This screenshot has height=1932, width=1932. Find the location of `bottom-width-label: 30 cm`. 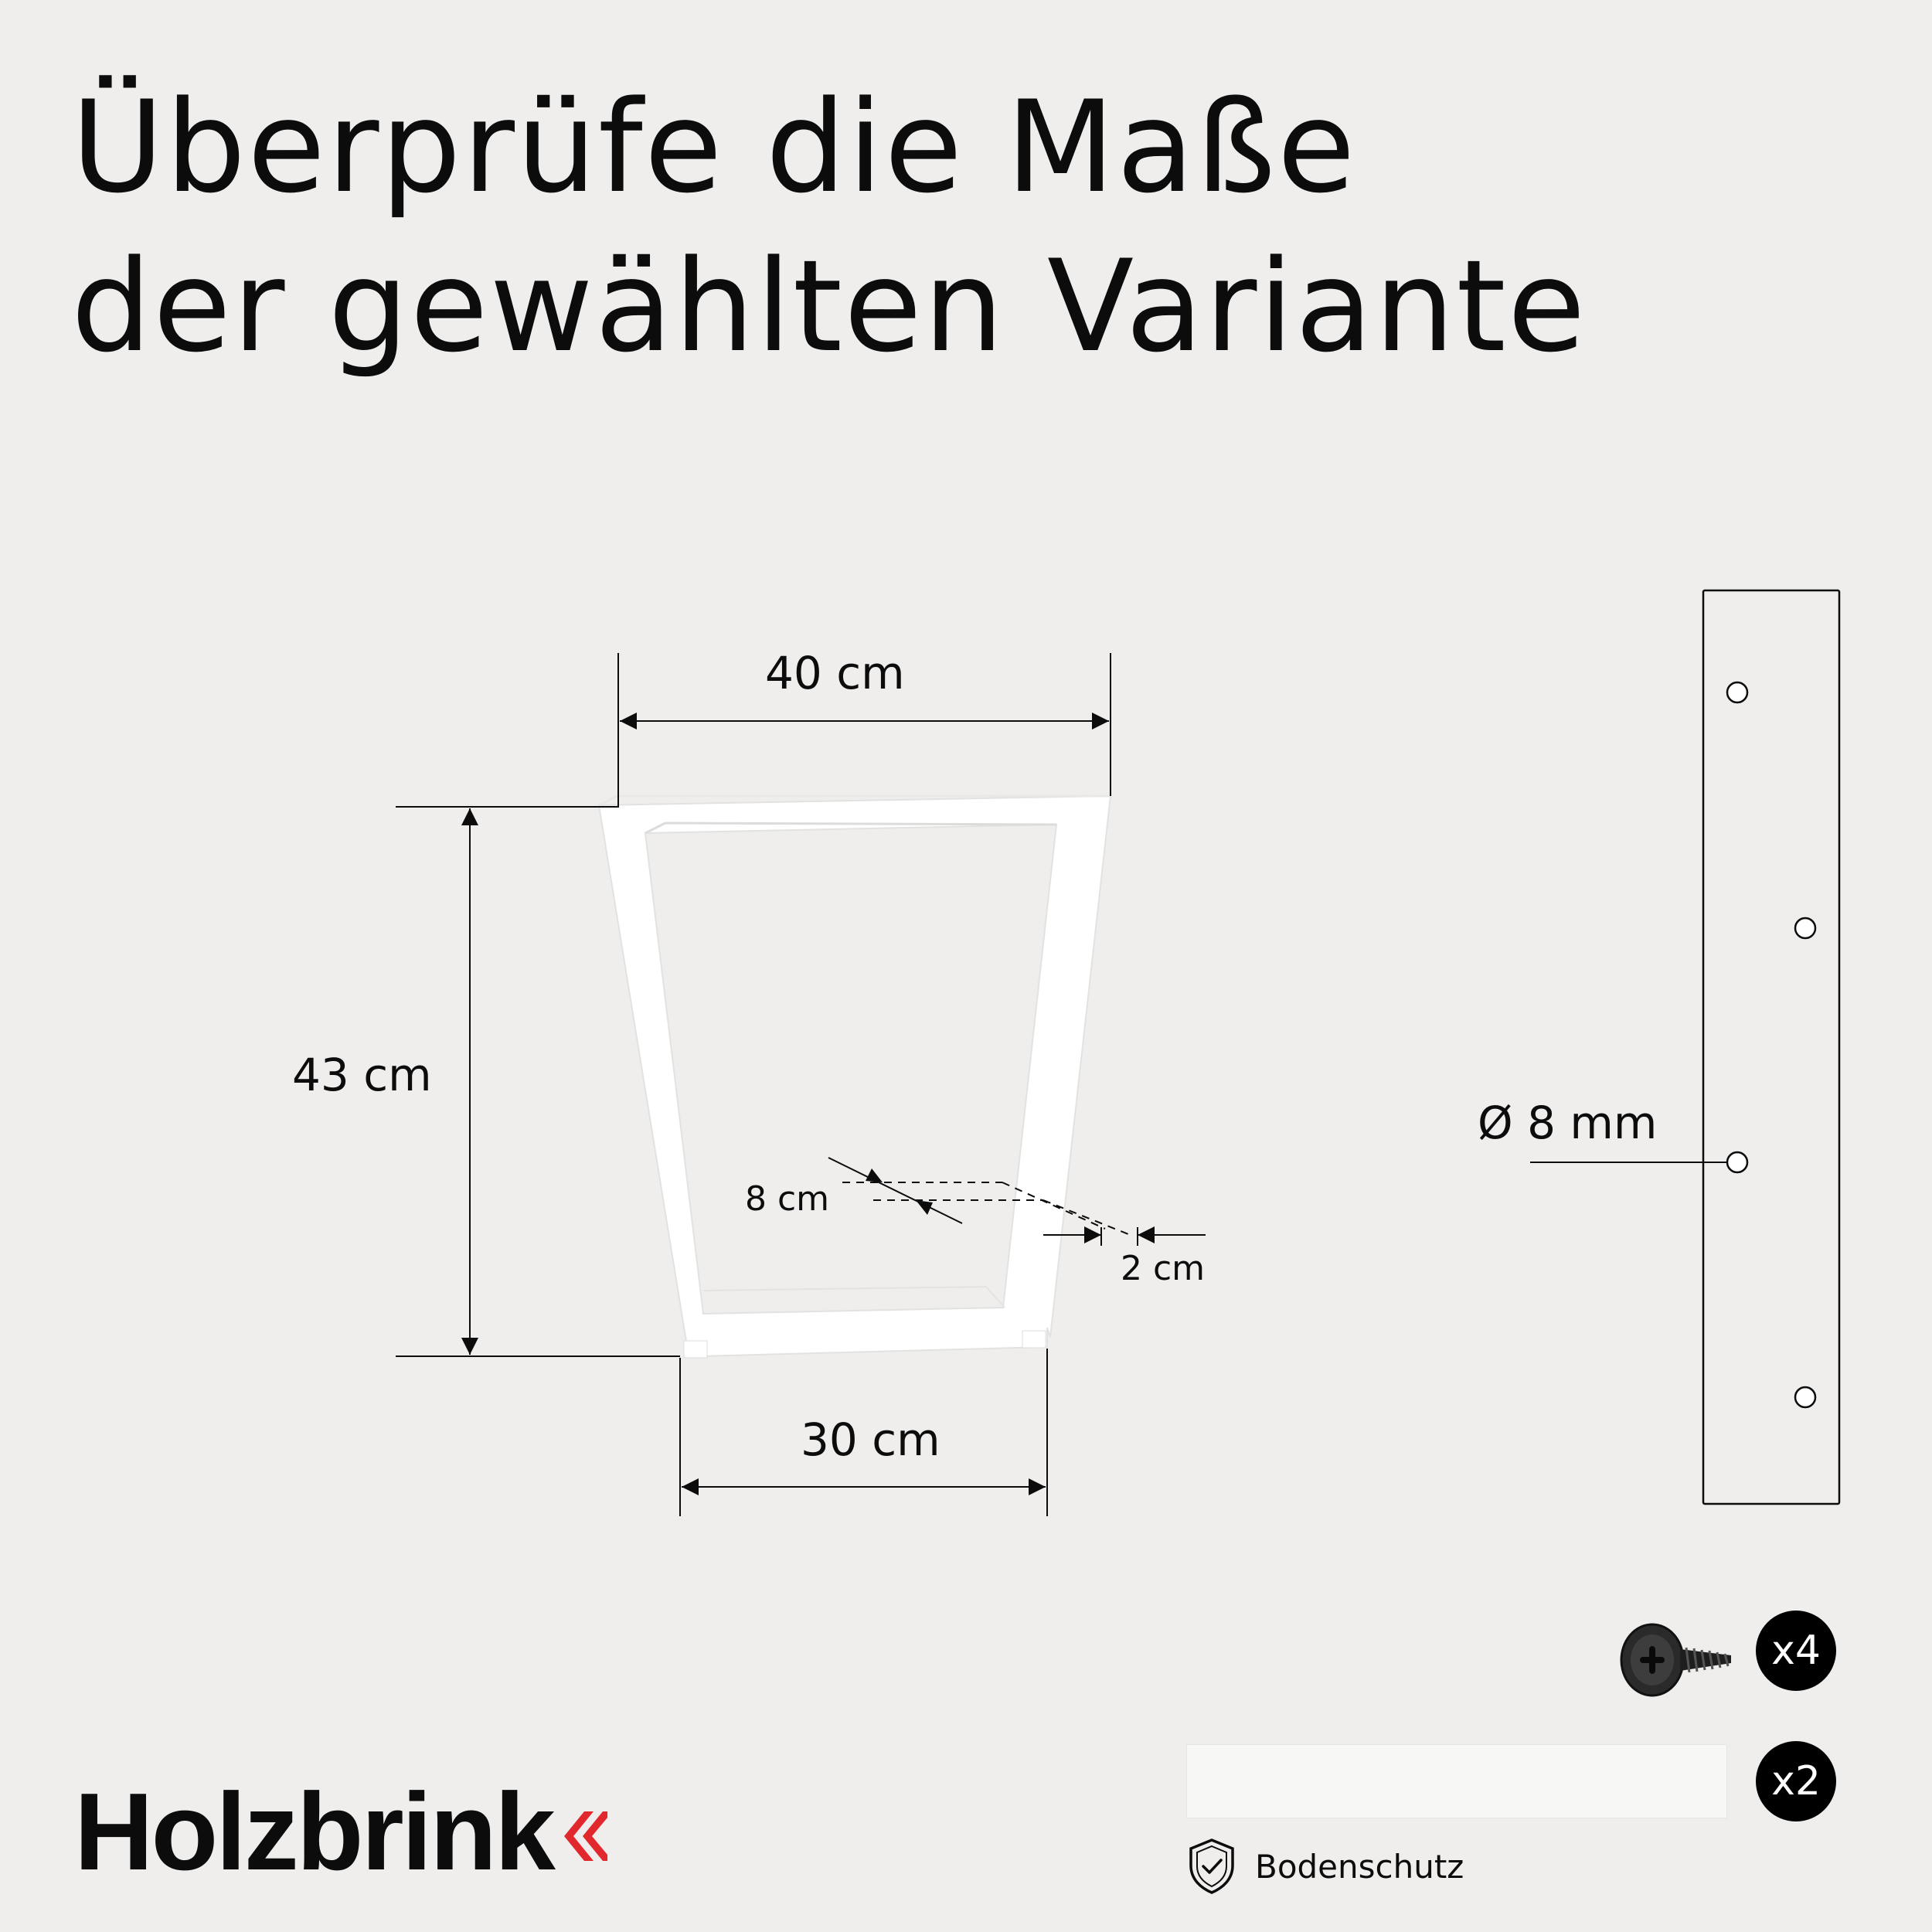

bottom-width-label: 30 cm is located at coordinates (871, 1440).